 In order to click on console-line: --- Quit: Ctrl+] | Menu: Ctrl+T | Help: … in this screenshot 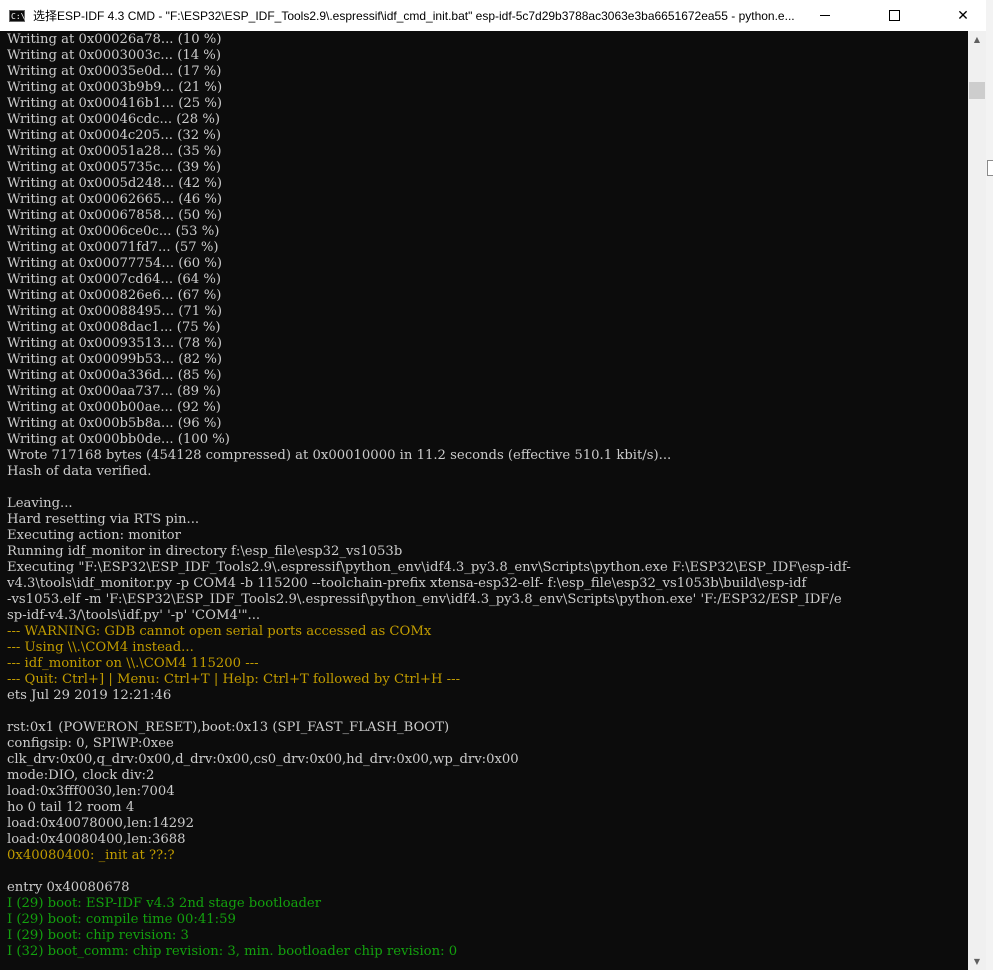, I will do `click(234, 679)`.